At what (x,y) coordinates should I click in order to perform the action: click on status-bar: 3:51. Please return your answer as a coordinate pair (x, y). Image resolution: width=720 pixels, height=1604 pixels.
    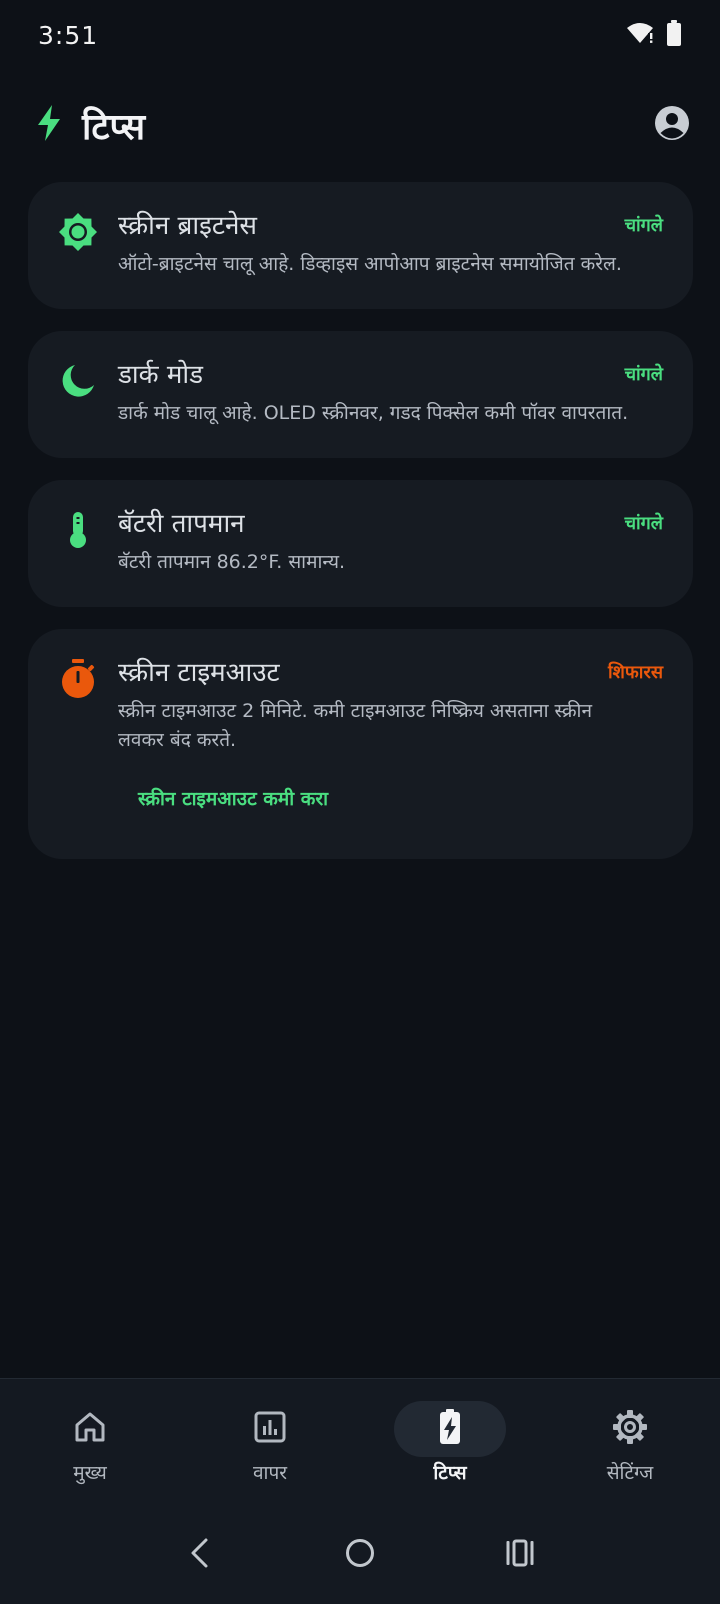
    Looking at the image, I should click on (360, 35).